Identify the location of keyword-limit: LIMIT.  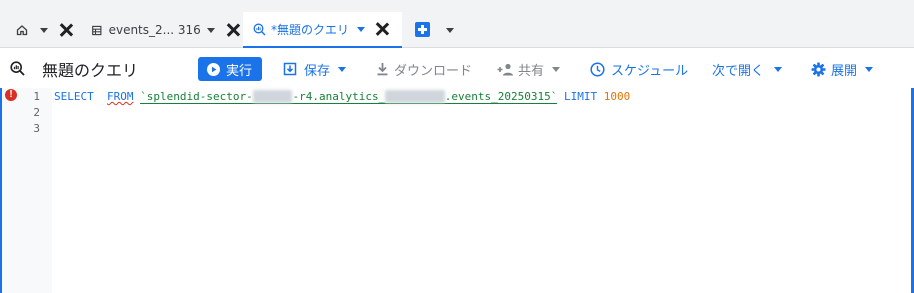
(581, 96).